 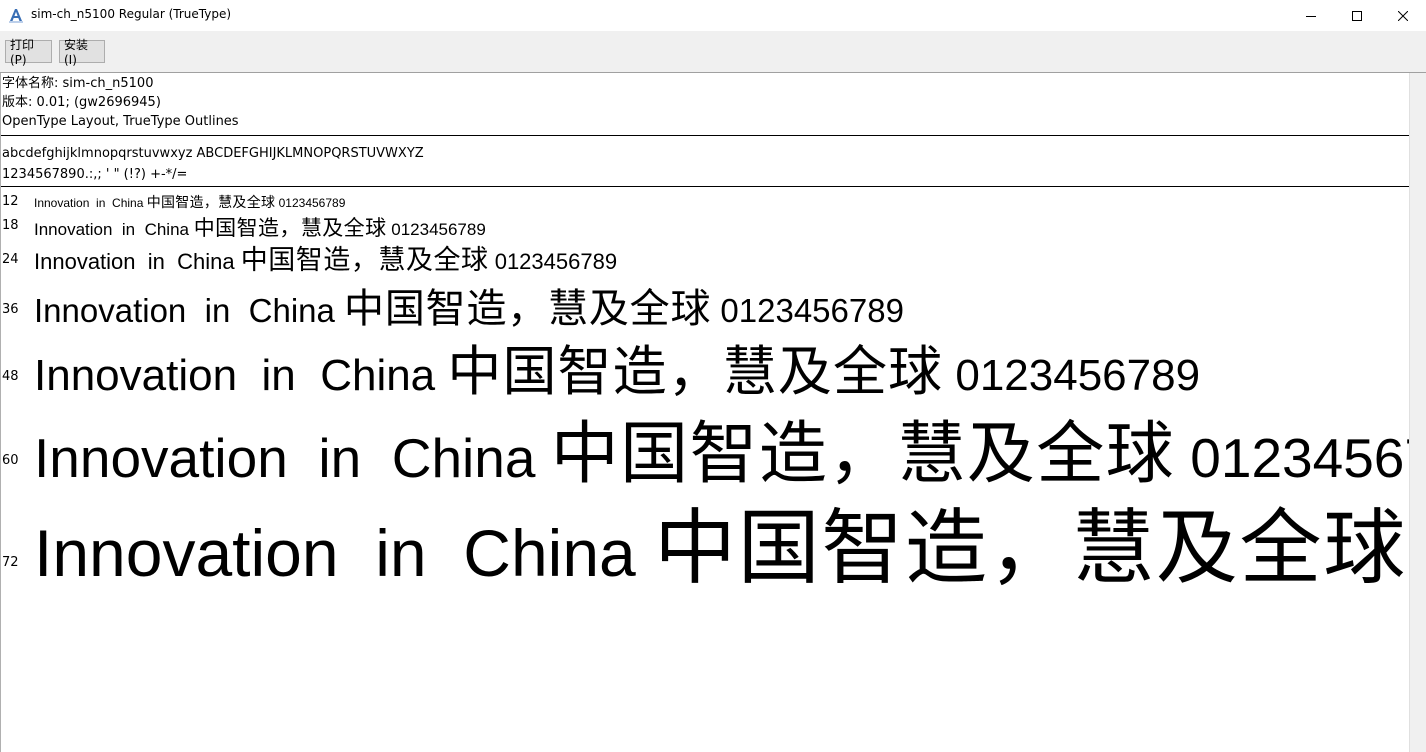 What do you see at coordinates (120, 121) in the screenshot?
I see `font-type-line: OpenType Layout, TrueType Outlines` at bounding box center [120, 121].